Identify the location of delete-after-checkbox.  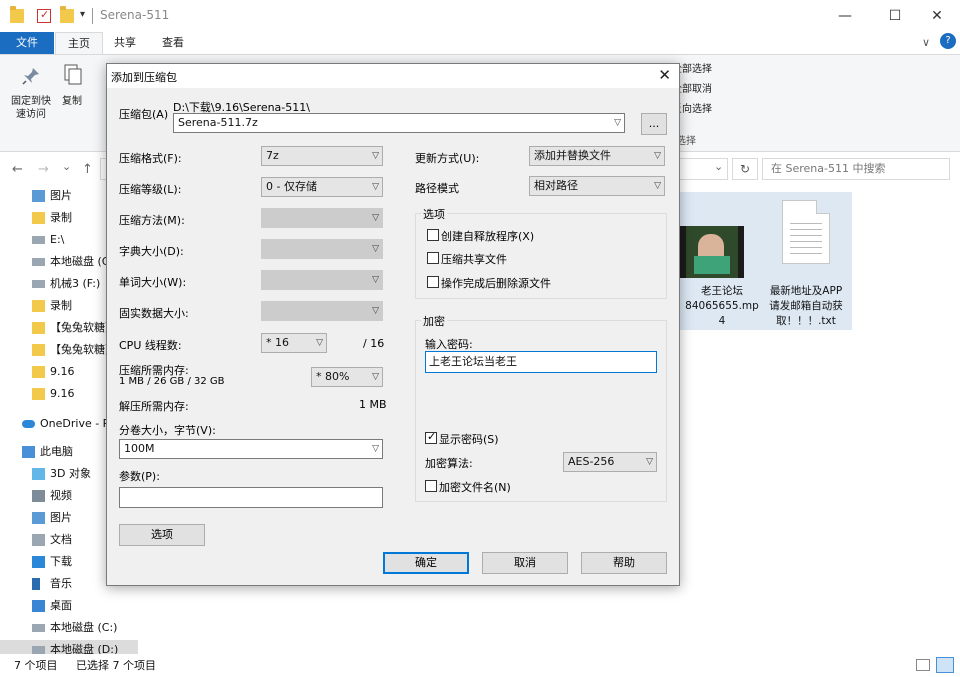
(433, 282).